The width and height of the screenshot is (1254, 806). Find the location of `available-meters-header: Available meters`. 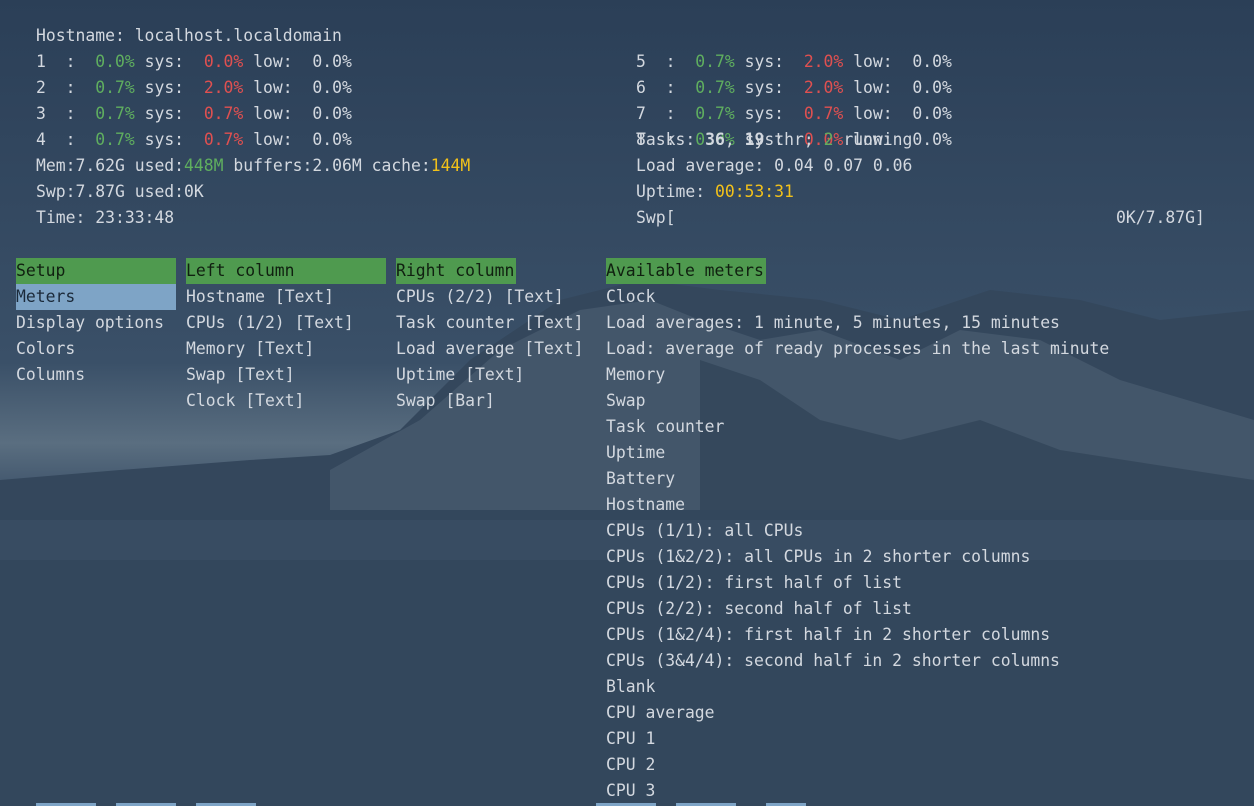

available-meters-header: Available meters is located at coordinates (686, 271).